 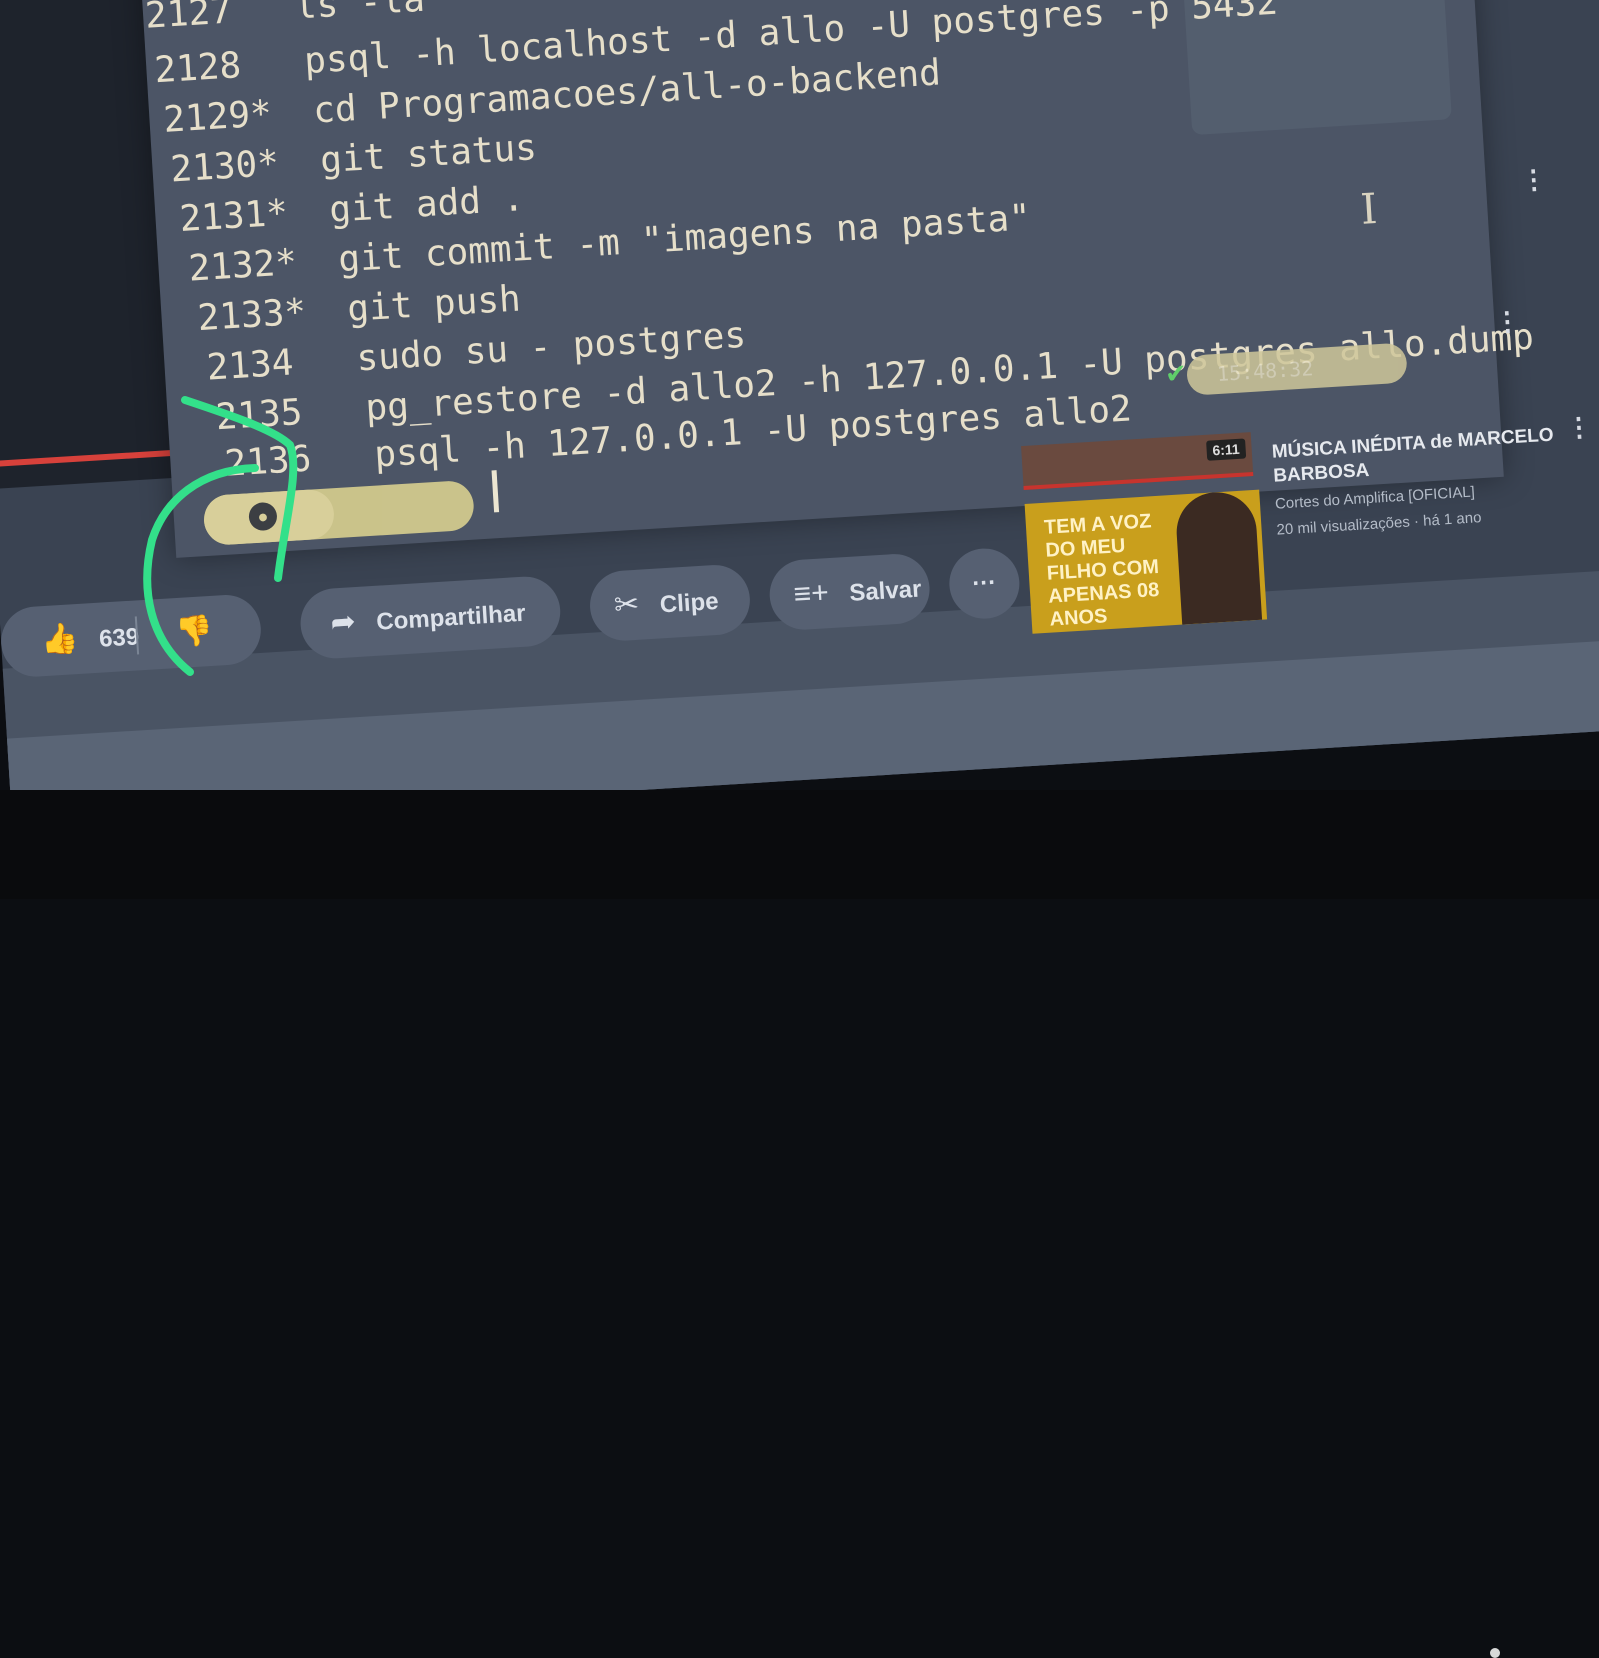 What do you see at coordinates (198, 68) in the screenshot?
I see `history-number: 2128` at bounding box center [198, 68].